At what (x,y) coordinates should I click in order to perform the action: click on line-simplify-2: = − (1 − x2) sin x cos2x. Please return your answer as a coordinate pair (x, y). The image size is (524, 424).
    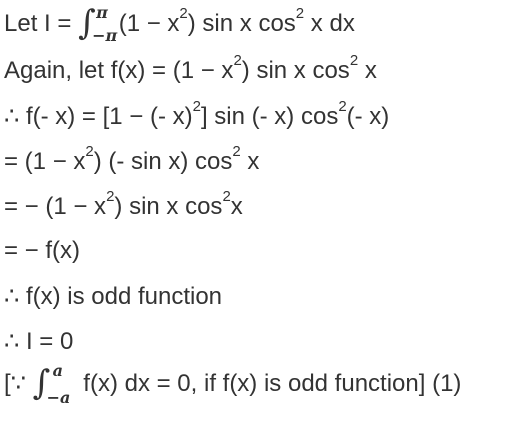
    Looking at the image, I should click on (123, 205).